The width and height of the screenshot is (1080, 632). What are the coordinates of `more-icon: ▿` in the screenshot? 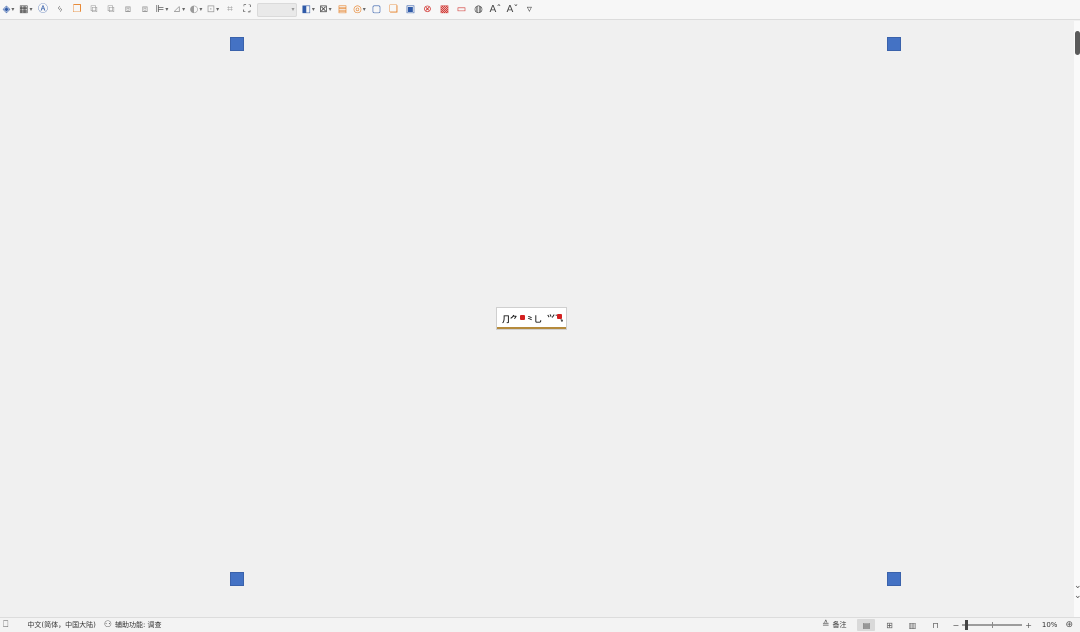 It's located at (529, 9).